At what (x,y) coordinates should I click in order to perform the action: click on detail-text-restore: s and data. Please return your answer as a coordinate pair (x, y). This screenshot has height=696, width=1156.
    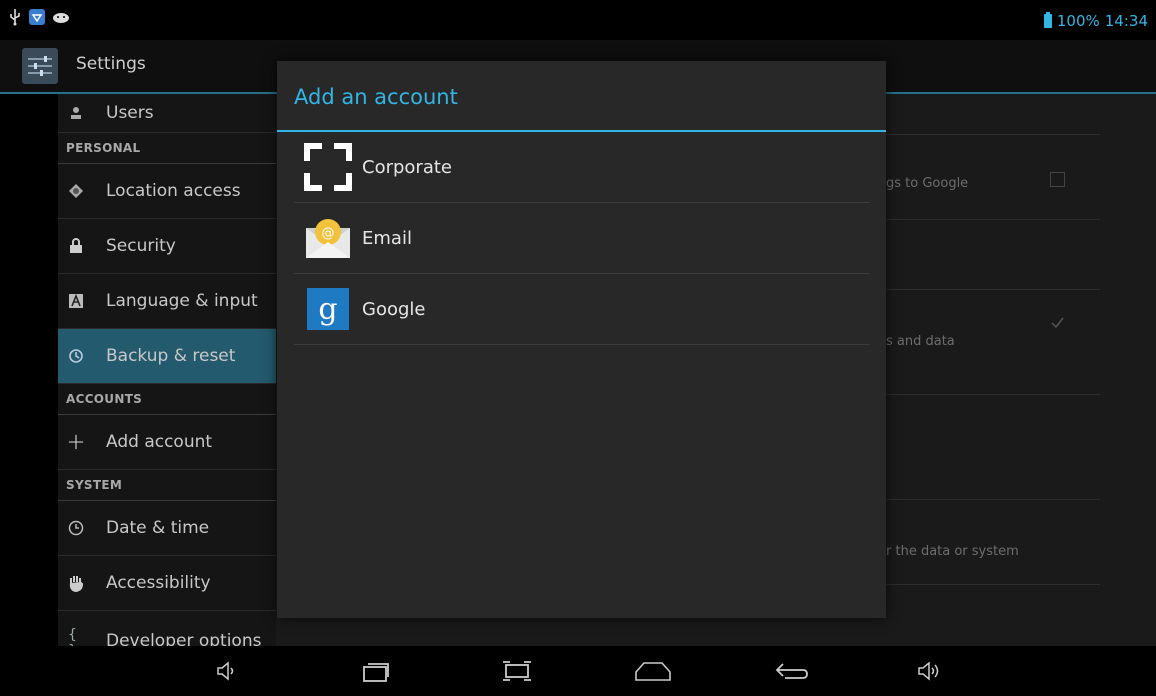
    Looking at the image, I should click on (920, 341).